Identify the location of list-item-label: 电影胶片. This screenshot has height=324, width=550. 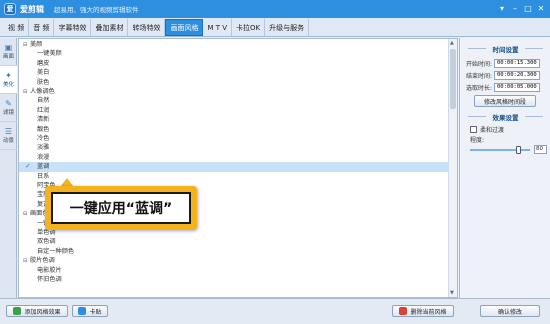
(49, 270).